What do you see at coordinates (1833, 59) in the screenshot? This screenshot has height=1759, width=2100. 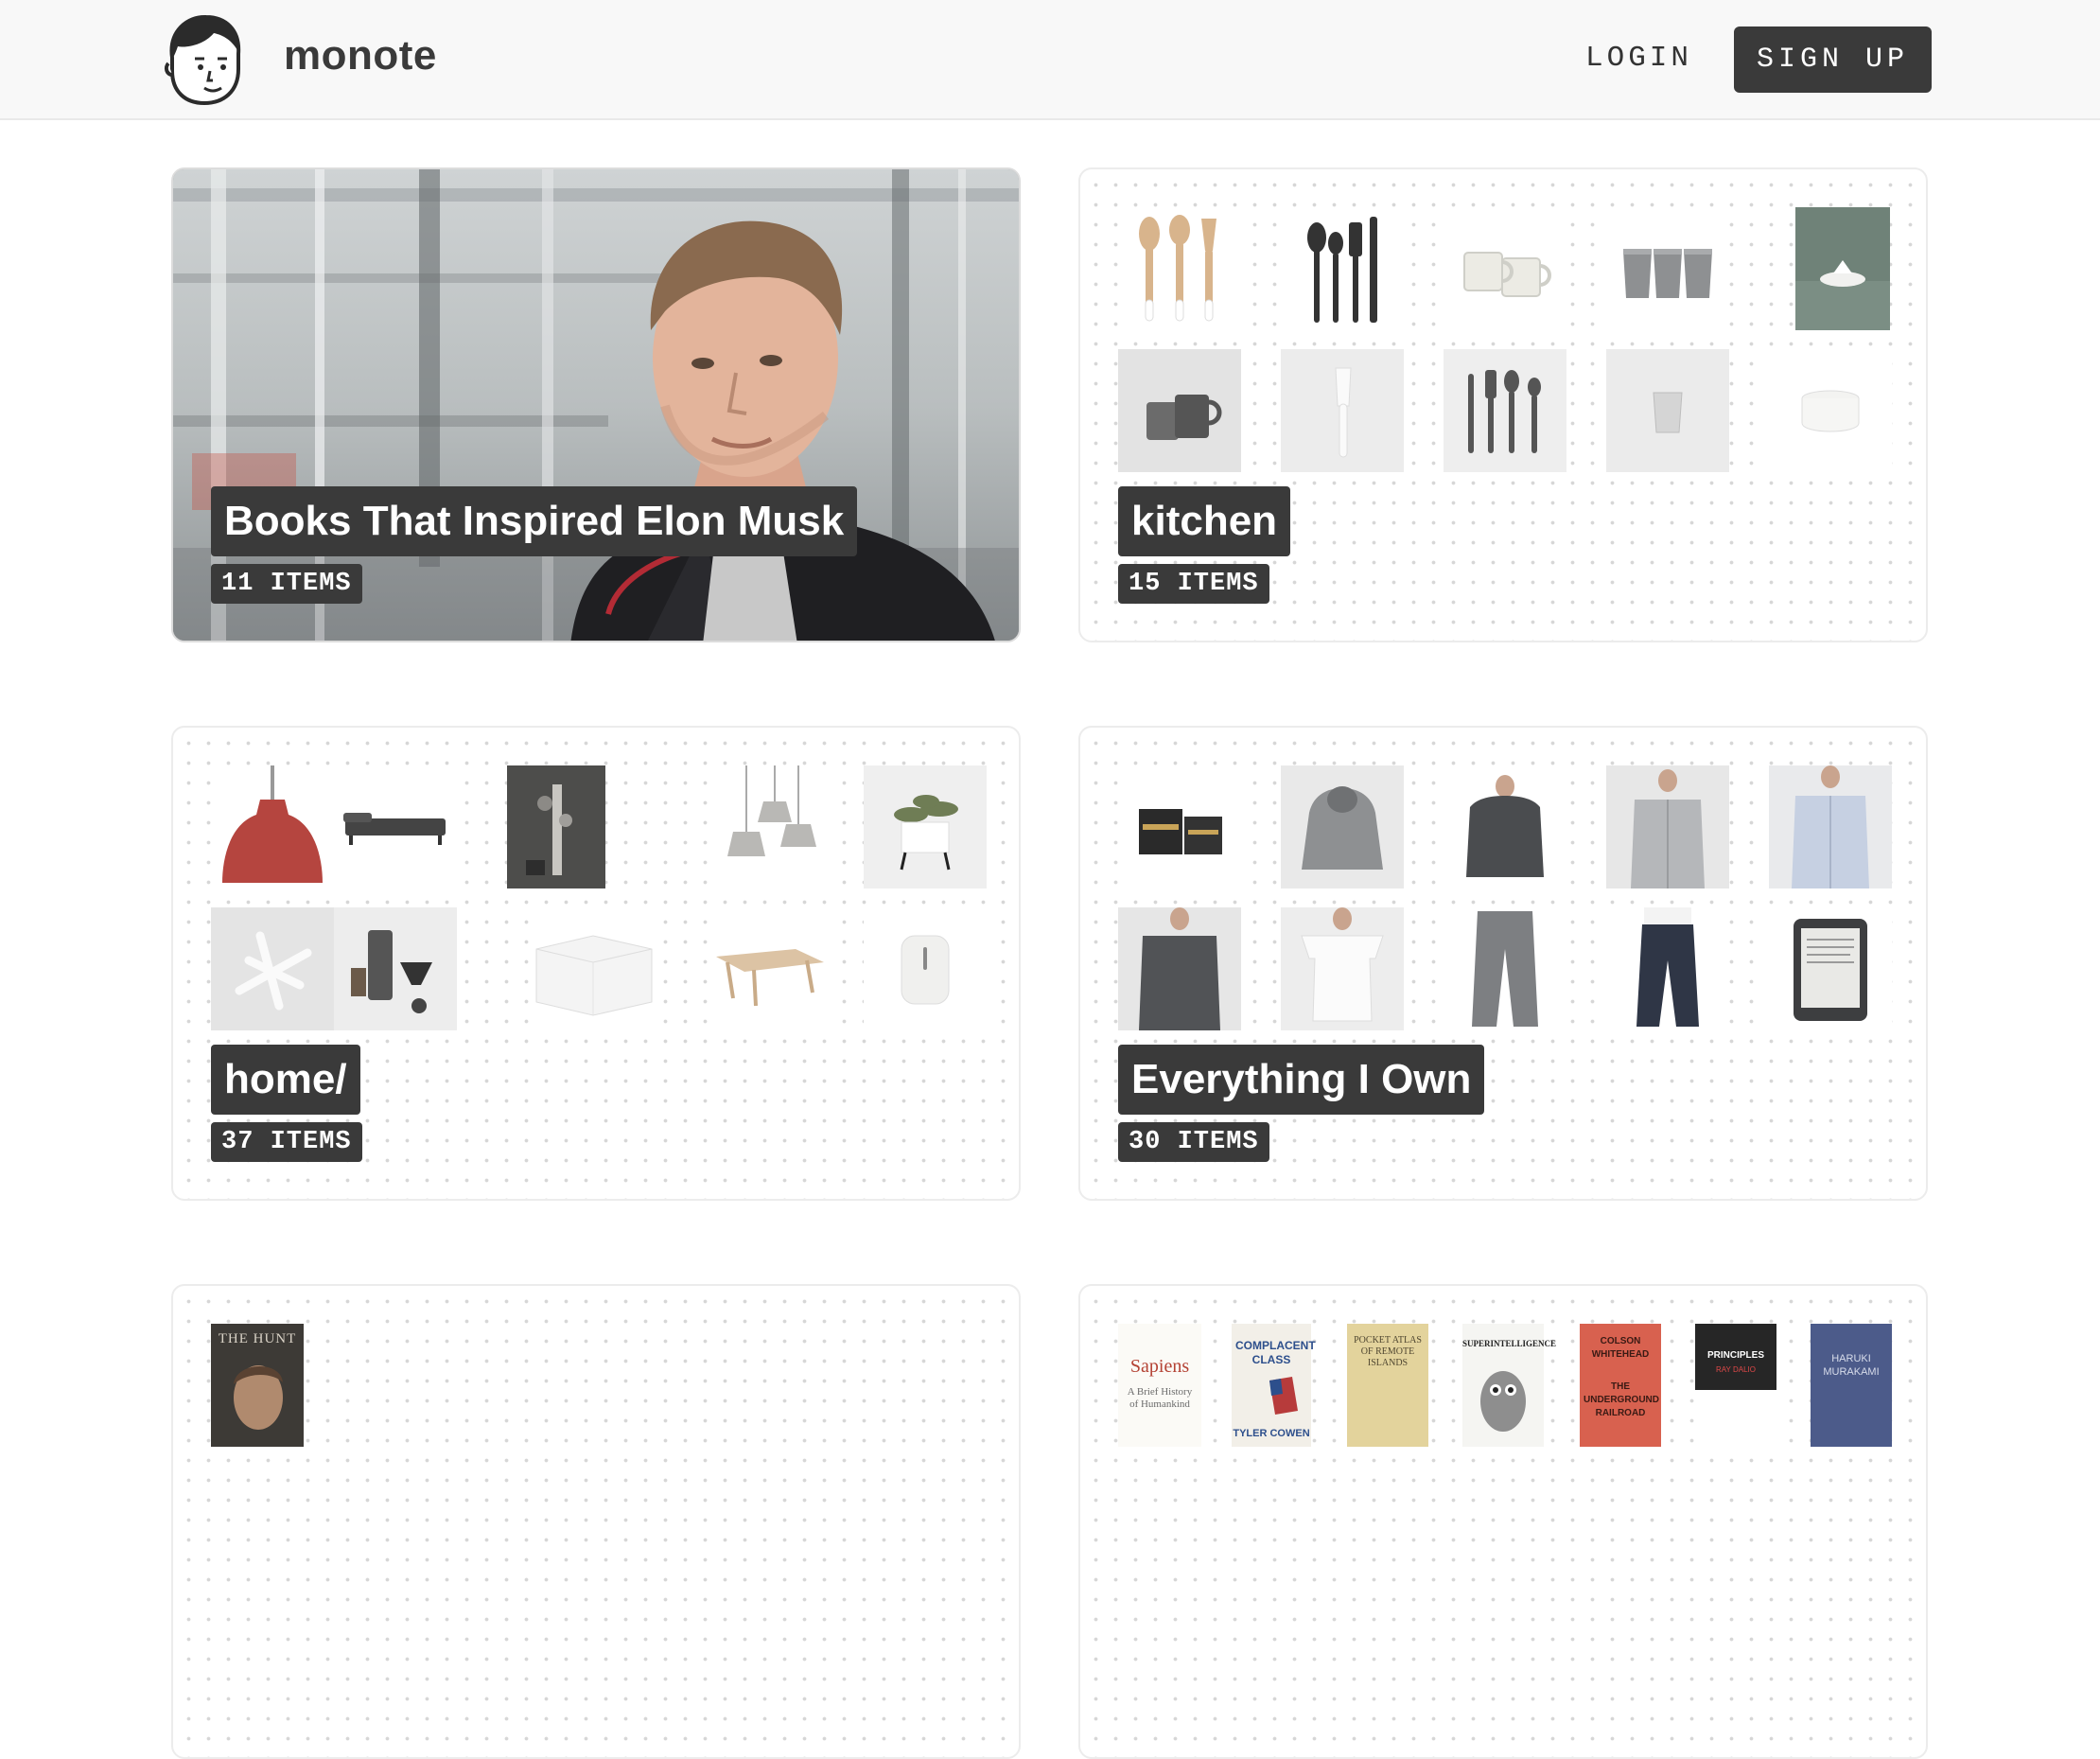 I see `sign-up-button: SIGN UP` at bounding box center [1833, 59].